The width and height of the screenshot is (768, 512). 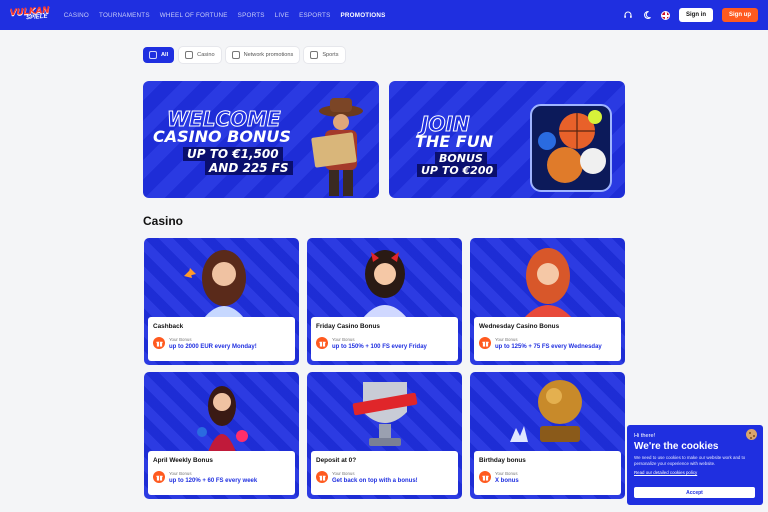 I want to click on card-title: Deposit at 0?, so click(x=336, y=460).